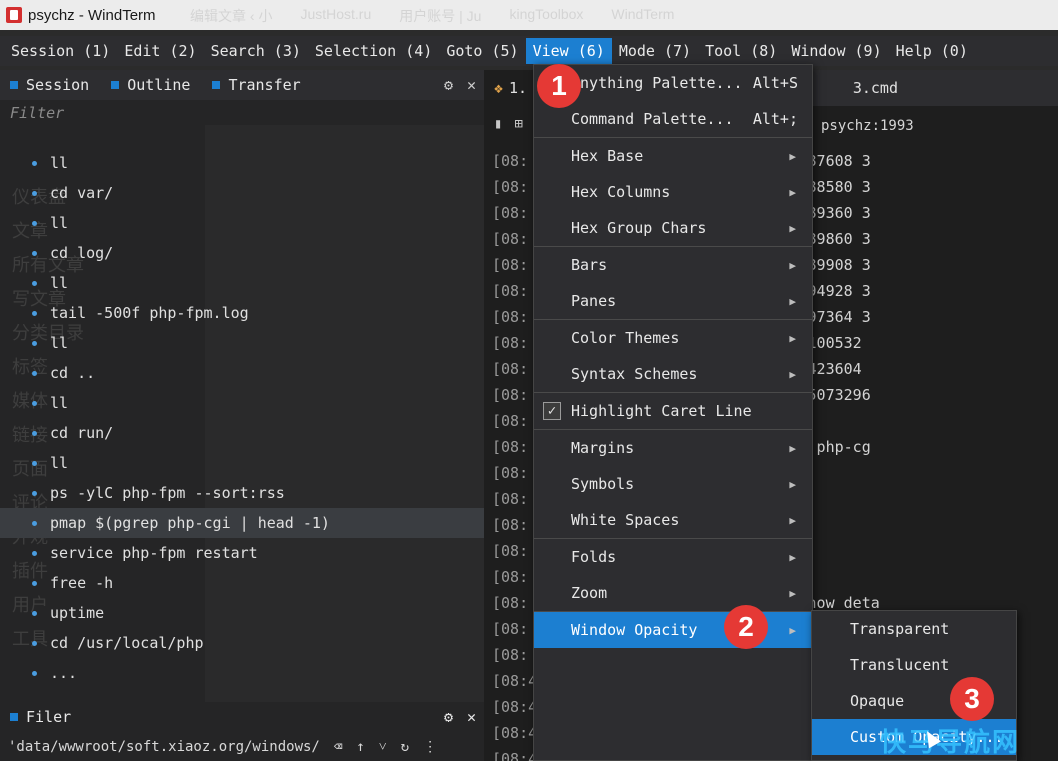 Image resolution: width=1058 pixels, height=761 pixels. Describe the element at coordinates (746, 627) in the screenshot. I see `step-badge-2: 2` at that location.